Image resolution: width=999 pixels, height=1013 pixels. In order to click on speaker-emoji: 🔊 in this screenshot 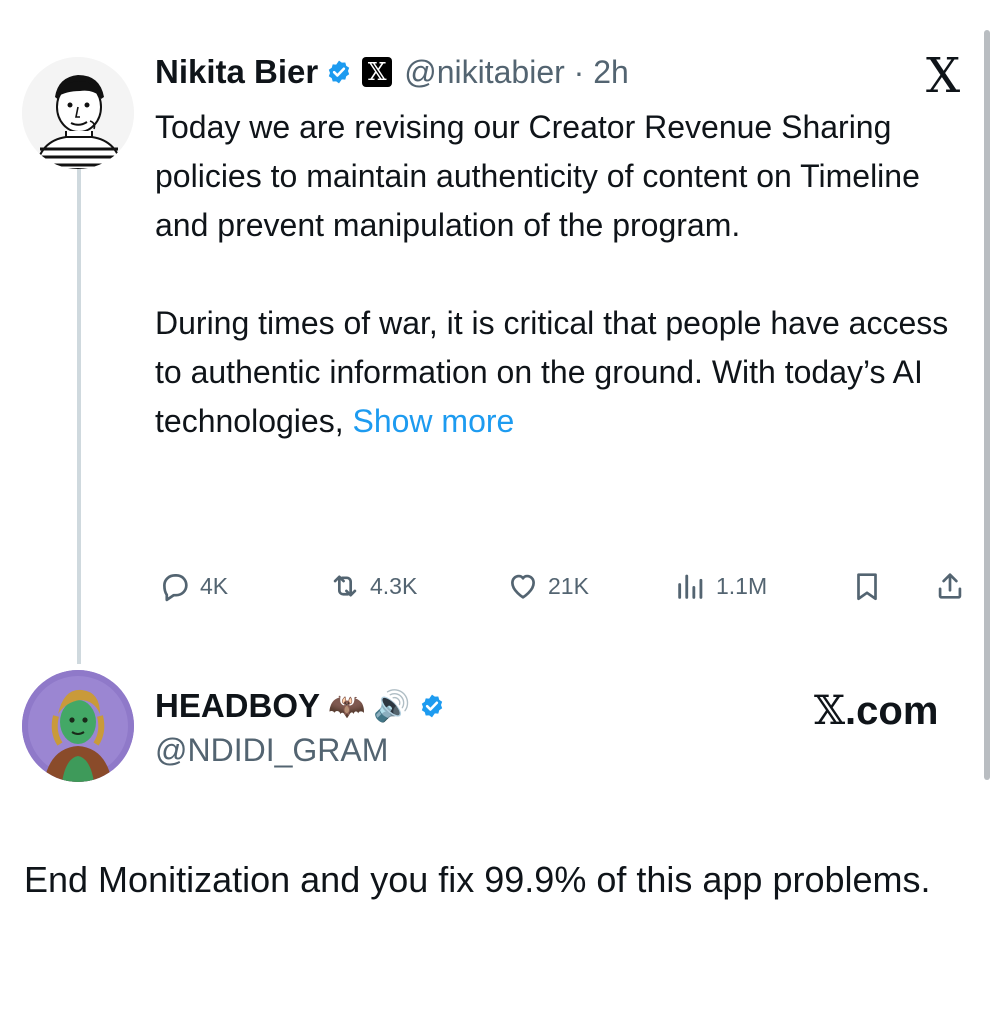, I will do `click(392, 706)`.